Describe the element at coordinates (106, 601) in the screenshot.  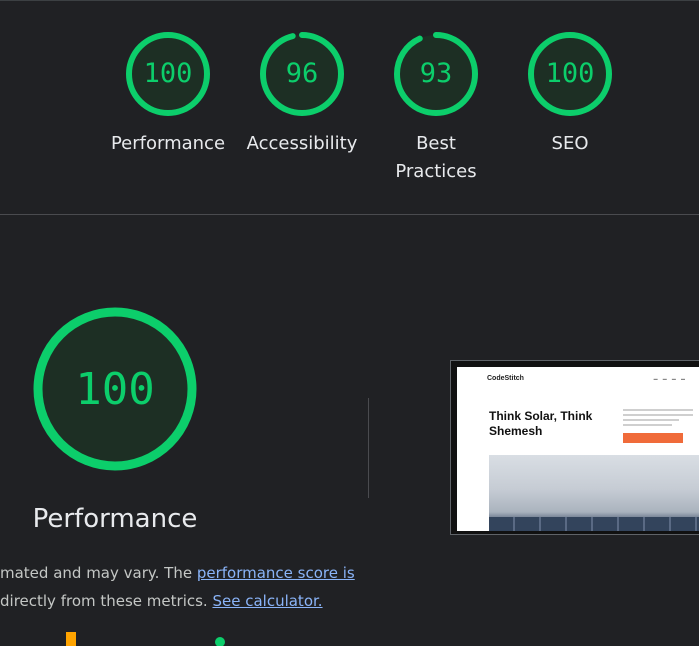
I see `desc-text-2: directly from these metrics.` at that location.